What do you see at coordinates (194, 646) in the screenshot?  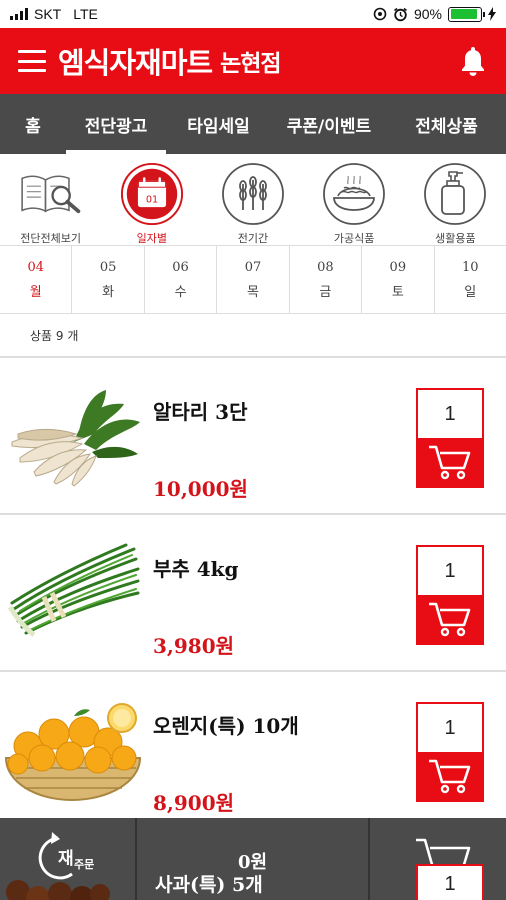 I see `product-price: 3,980원` at bounding box center [194, 646].